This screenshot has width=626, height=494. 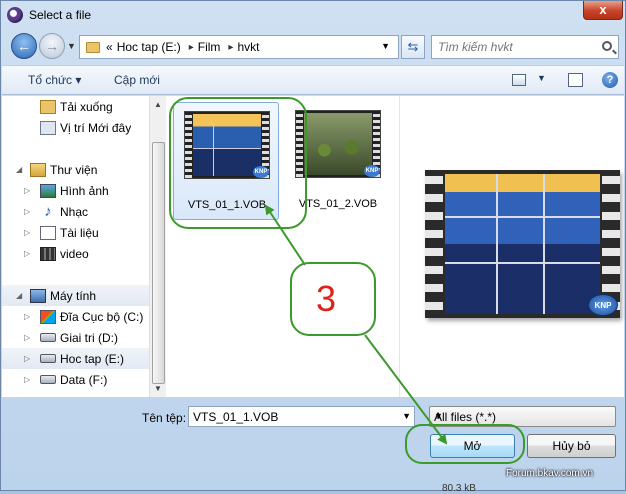 What do you see at coordinates (158, 104) in the screenshot?
I see `scroll-up-icon: ▲` at bounding box center [158, 104].